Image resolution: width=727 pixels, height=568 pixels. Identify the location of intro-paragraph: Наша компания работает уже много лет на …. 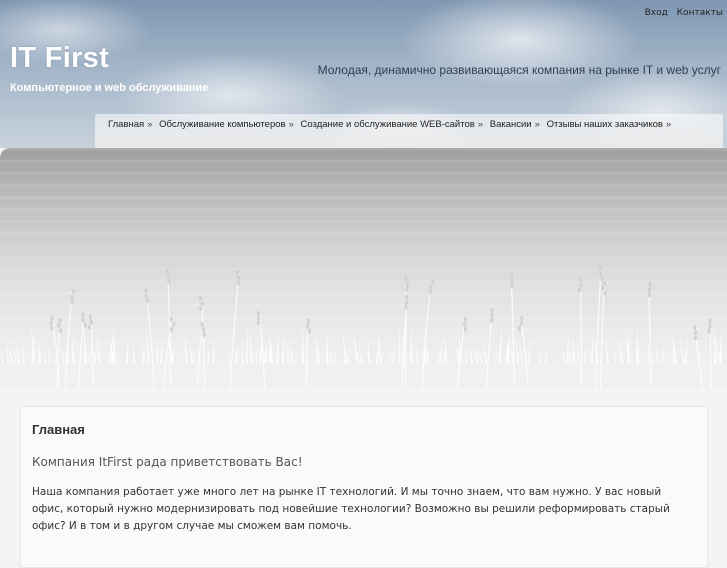
(351, 509).